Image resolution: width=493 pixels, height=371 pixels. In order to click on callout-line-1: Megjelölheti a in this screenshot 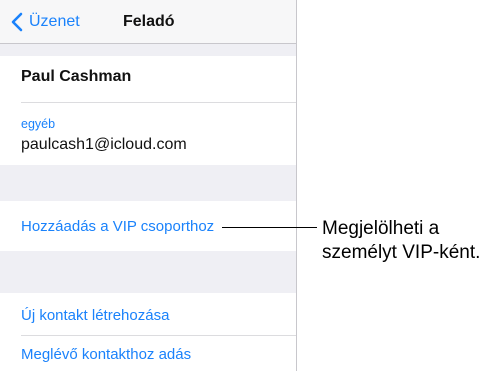, I will do `click(381, 228)`.